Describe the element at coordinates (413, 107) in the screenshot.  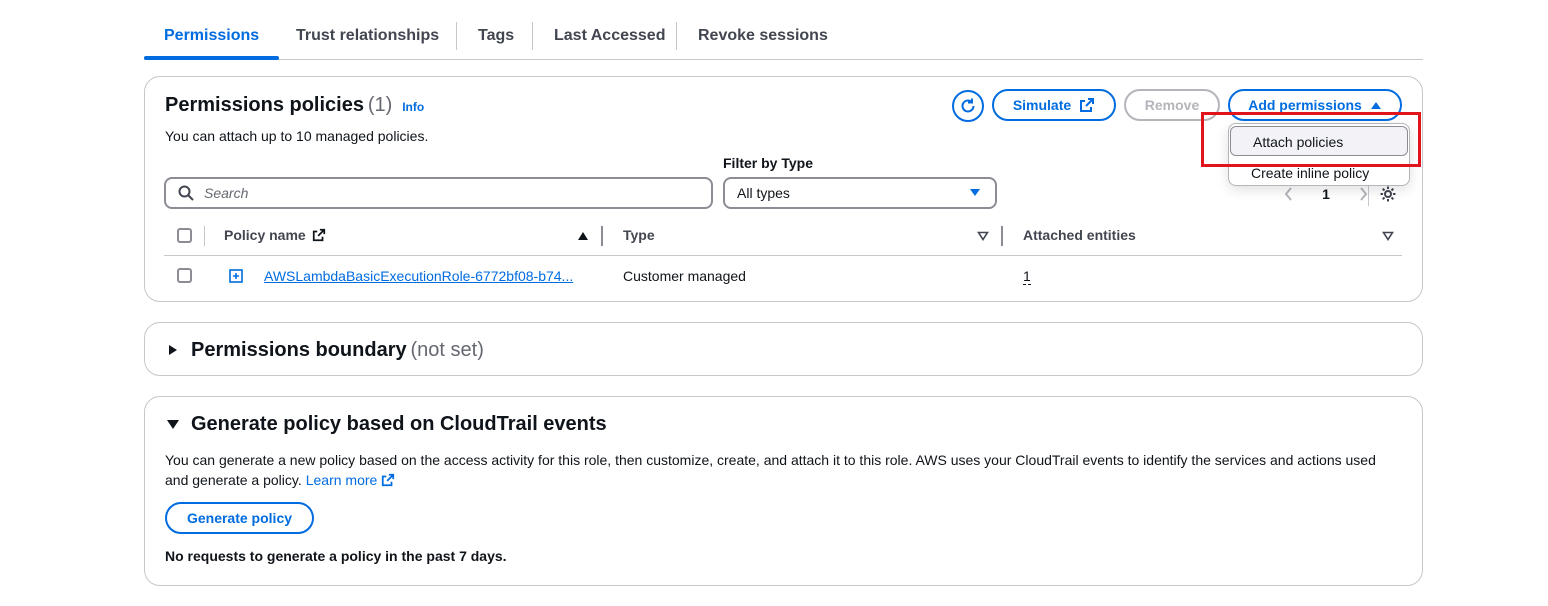
I see `info-link: Info` at that location.